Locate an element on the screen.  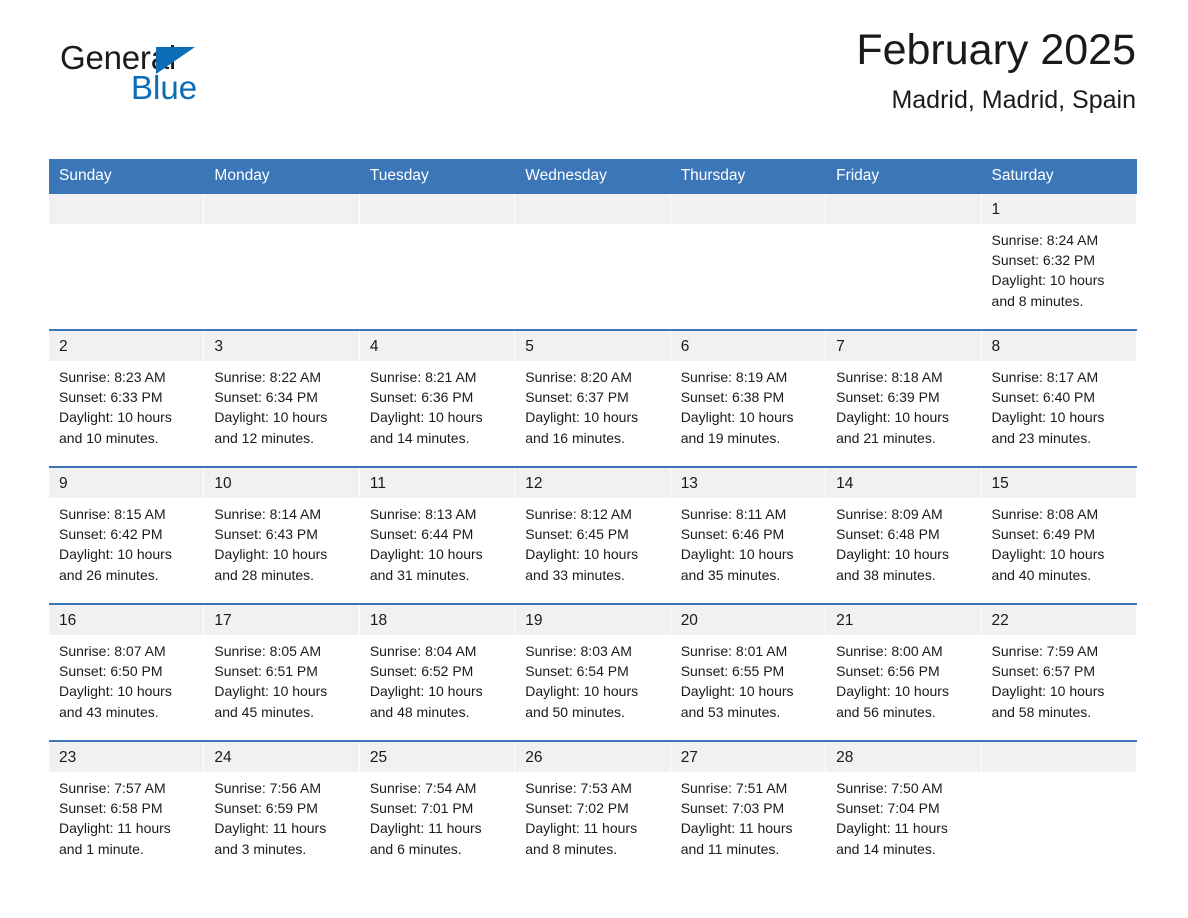
sunrise-text: Sunrise: 8:08 AM is located at coordinates (1045, 514).